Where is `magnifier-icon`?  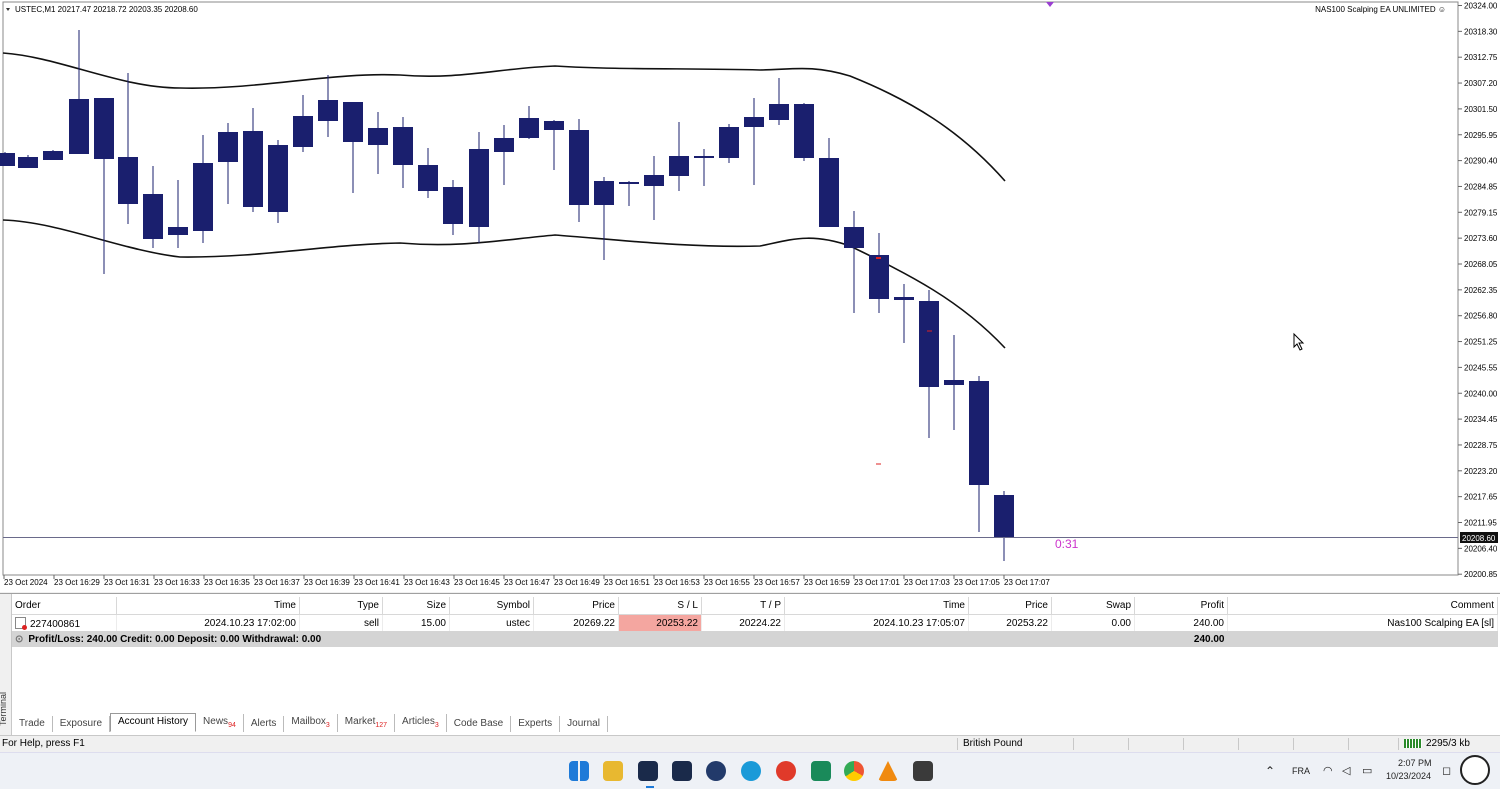
magnifier-icon is located at coordinates (1475, 770).